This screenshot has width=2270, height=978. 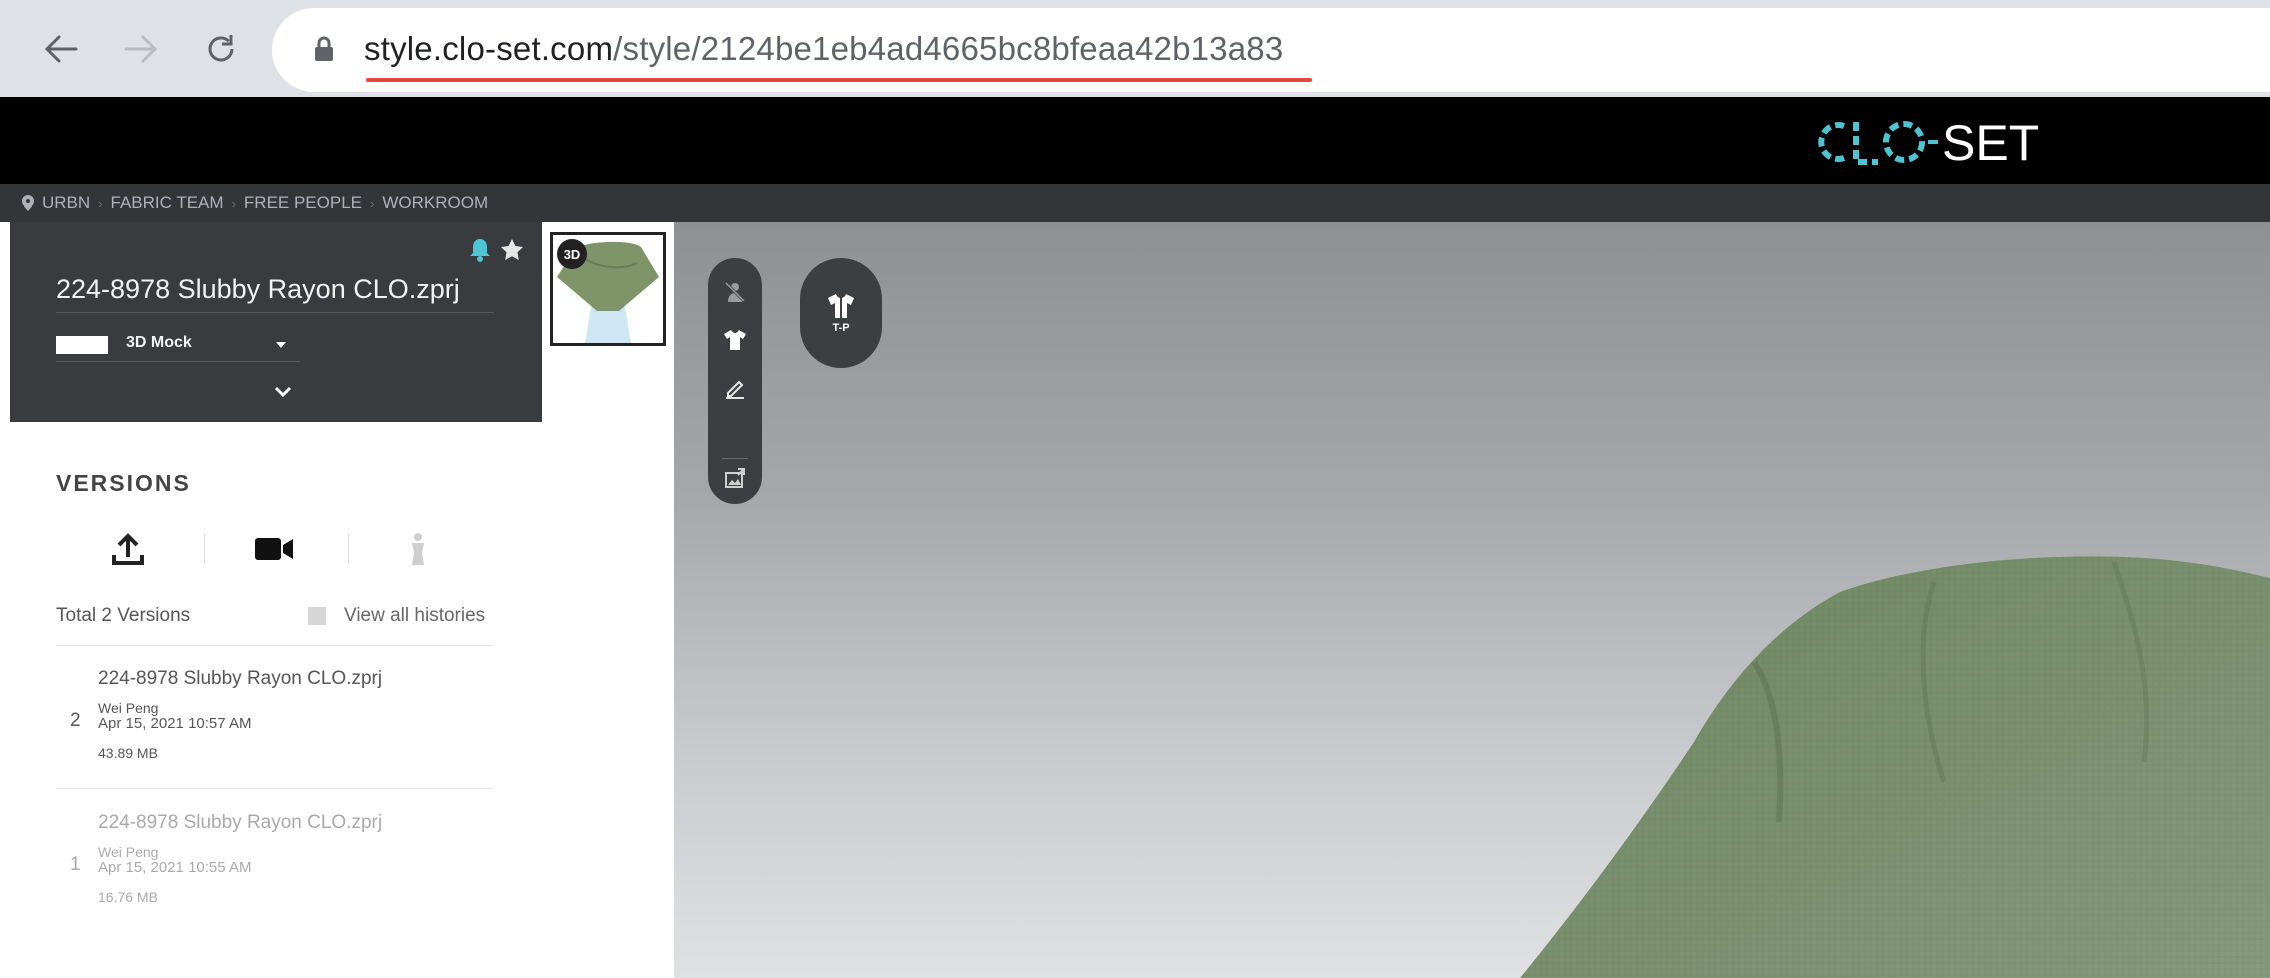 What do you see at coordinates (497, 250) in the screenshot?
I see `panel-actions` at bounding box center [497, 250].